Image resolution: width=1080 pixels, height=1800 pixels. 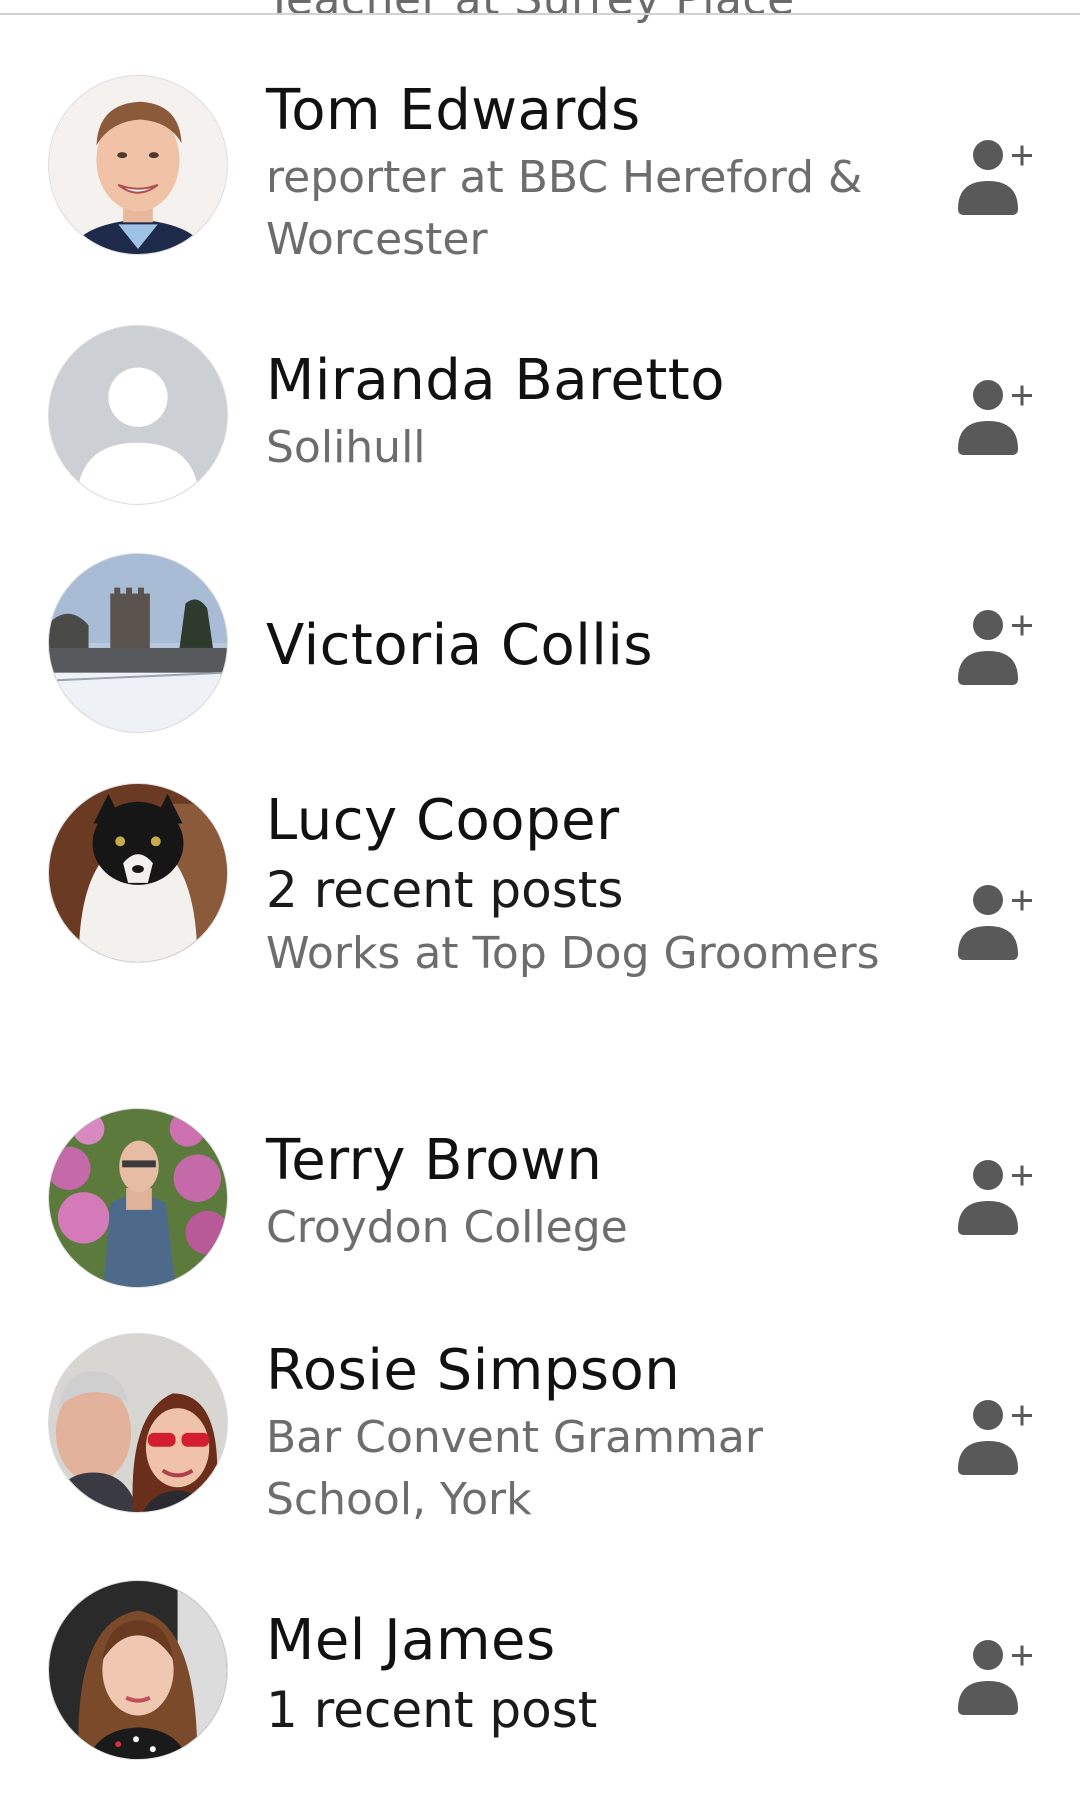 I want to click on person-info: Mel James 1 recent post, so click(x=593, y=1674).